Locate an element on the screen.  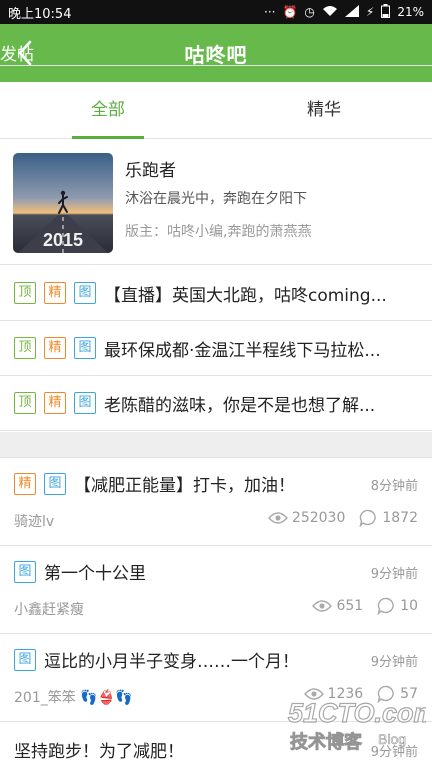
forum-cover-image: 2015 is located at coordinates (63, 203).